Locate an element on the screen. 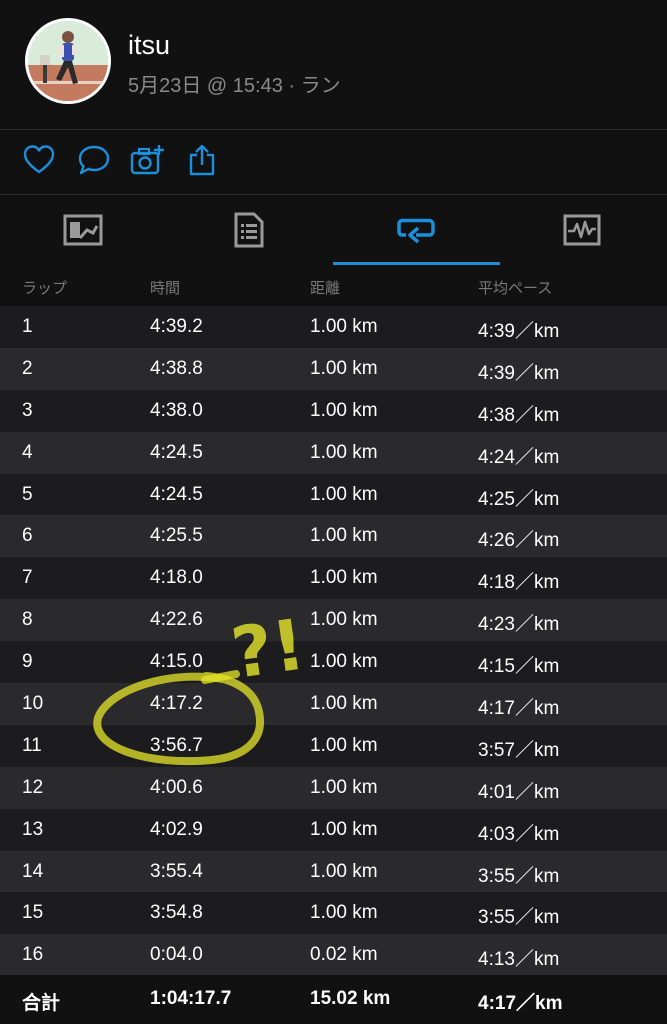 This screenshot has width=667, height=1024. lap-avg-pace: 4:25／km is located at coordinates (519, 499).